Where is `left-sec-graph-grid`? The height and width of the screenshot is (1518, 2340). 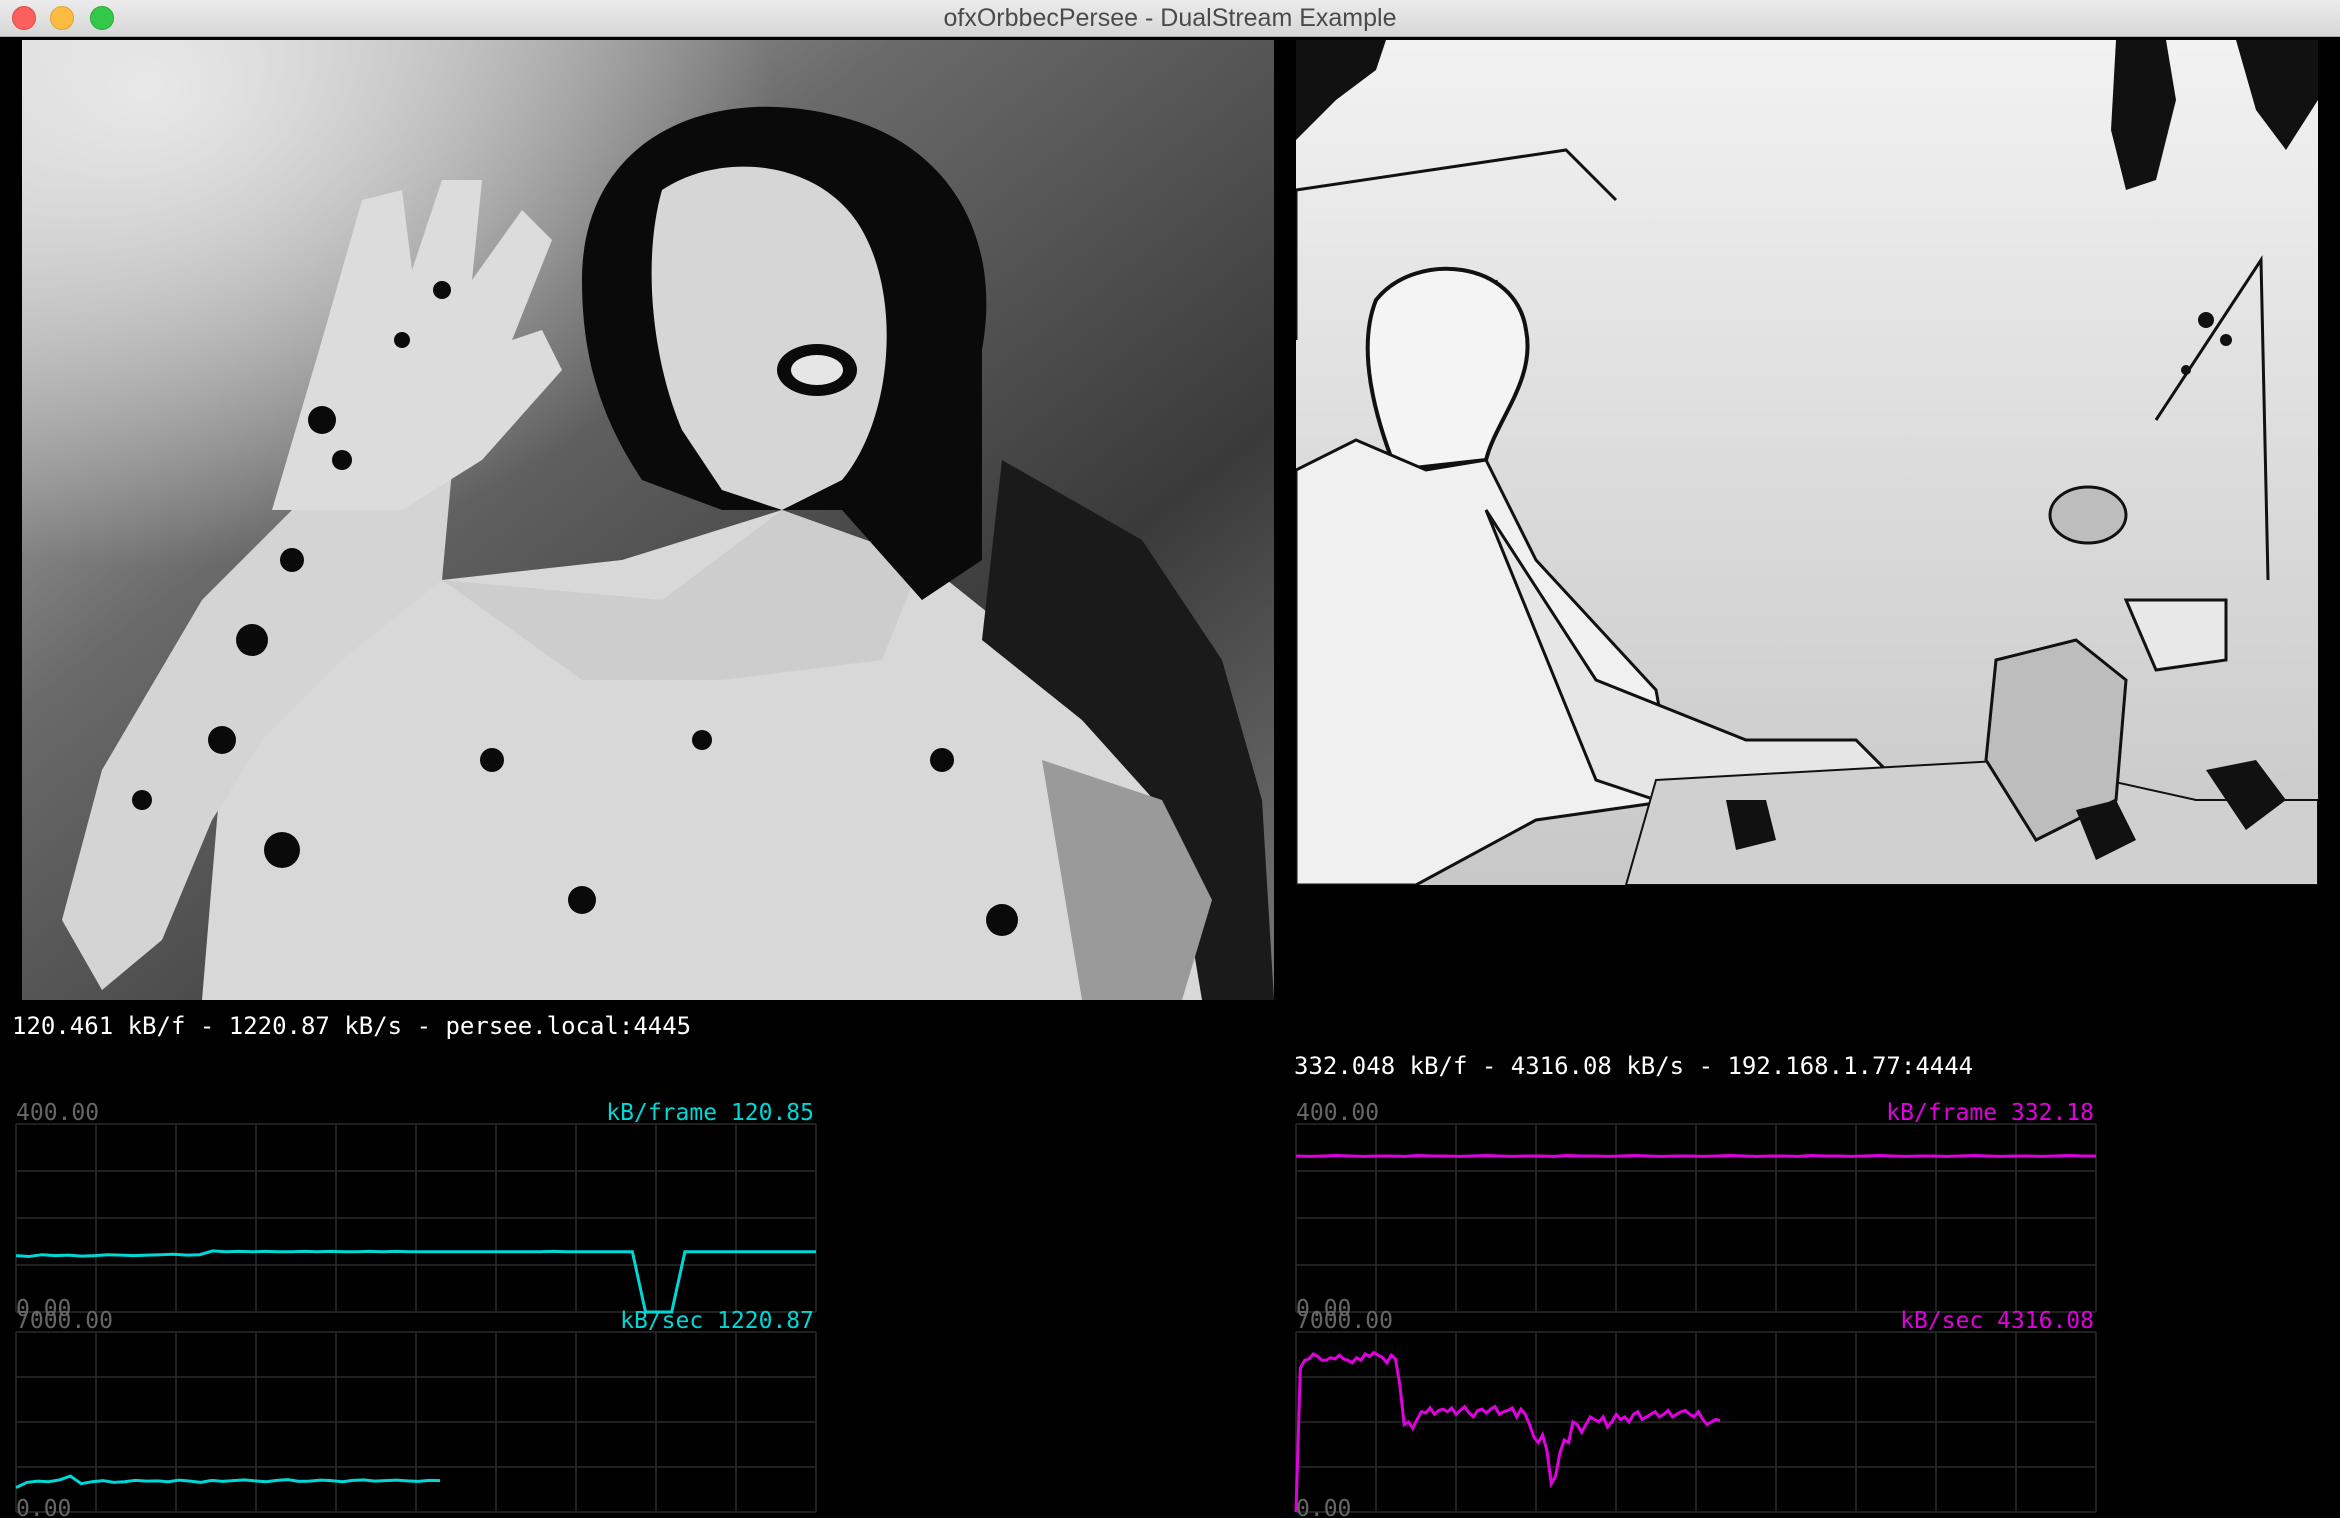 left-sec-graph-grid is located at coordinates (416, 1422).